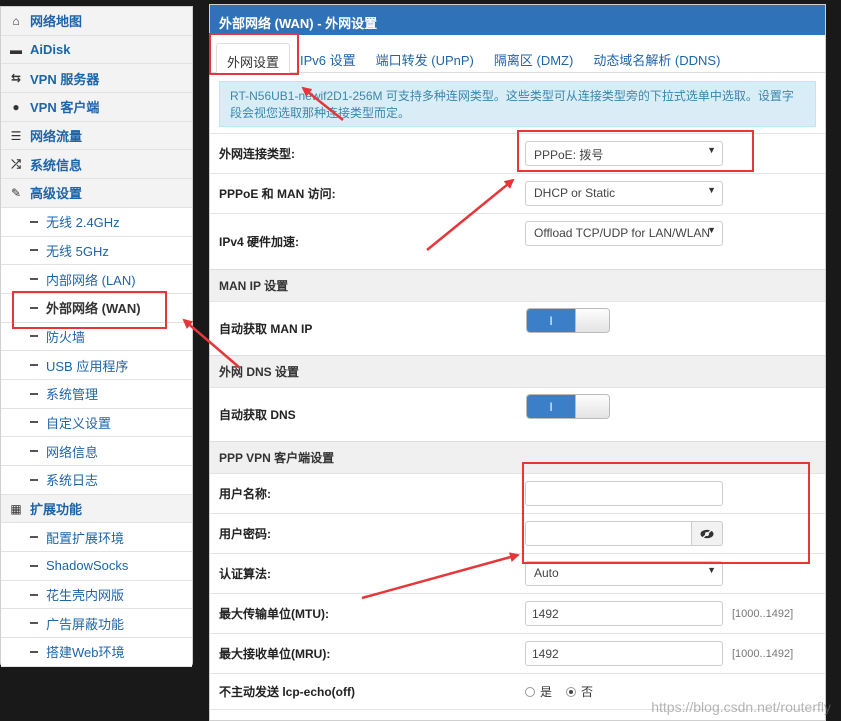 The height and width of the screenshot is (721, 841). I want to click on sidebar-item-1: ▬ AiDisk, so click(96, 50).